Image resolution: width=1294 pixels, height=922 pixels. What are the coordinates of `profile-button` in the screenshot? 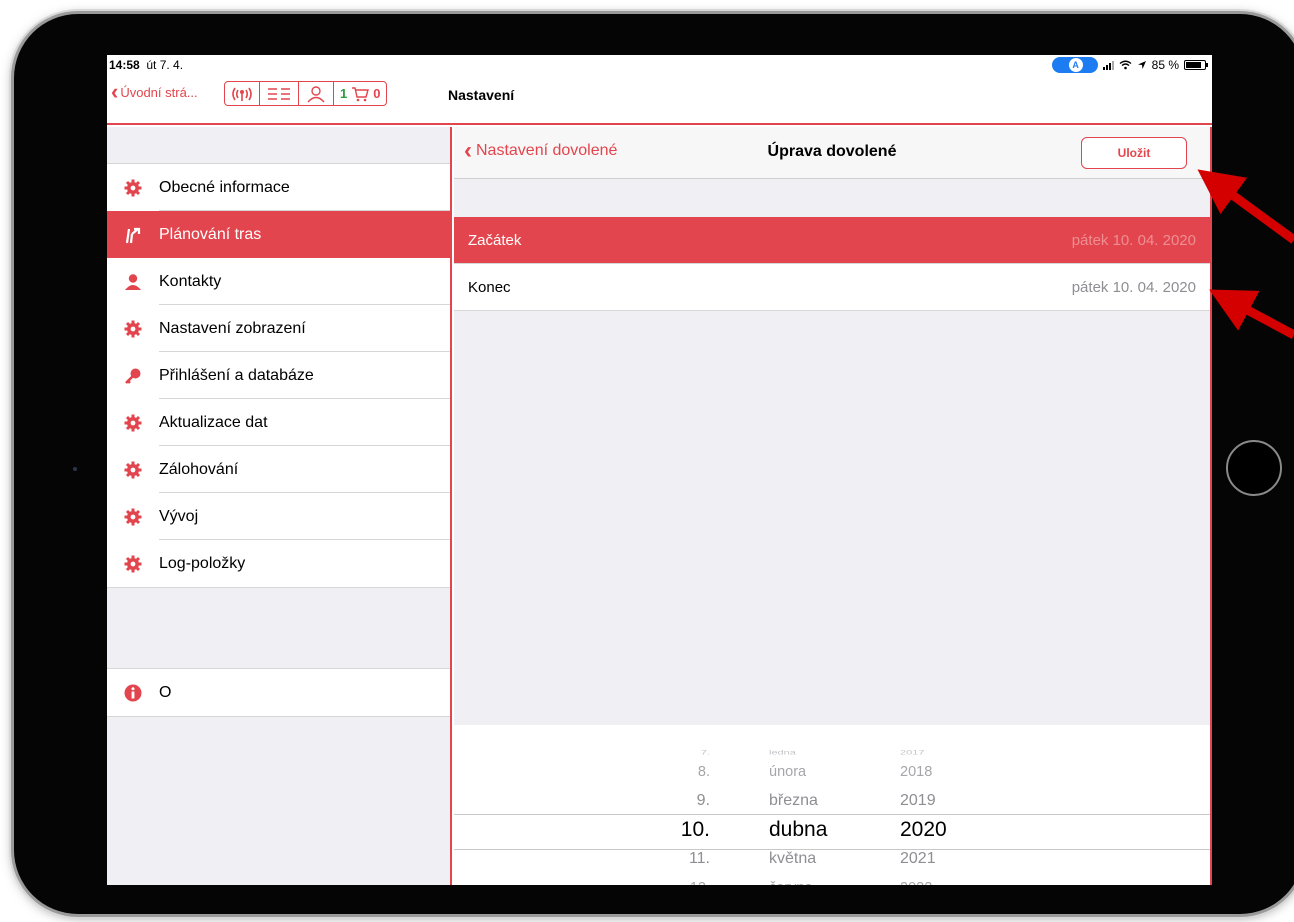 It's located at (316, 93).